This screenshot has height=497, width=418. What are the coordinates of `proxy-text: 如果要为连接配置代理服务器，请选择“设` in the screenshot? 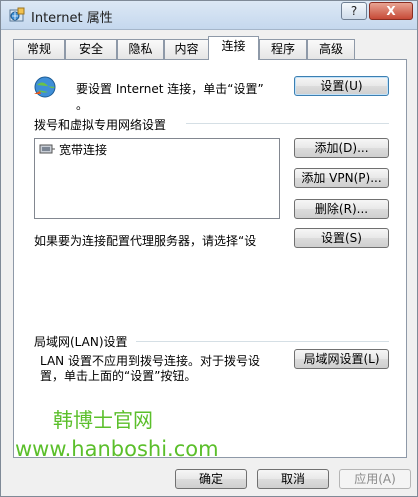 It's located at (145, 241).